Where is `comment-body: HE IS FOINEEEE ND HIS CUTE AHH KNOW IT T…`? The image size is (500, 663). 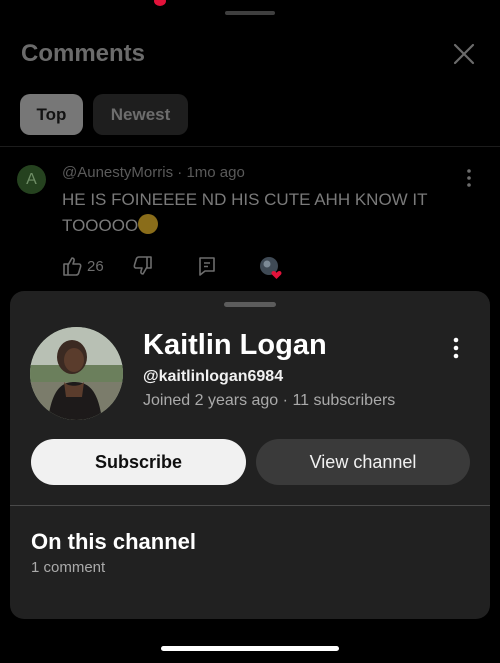 comment-body: HE IS FOINEEEE ND HIS CUTE AHH KNOW IT T… is located at coordinates (245, 212).